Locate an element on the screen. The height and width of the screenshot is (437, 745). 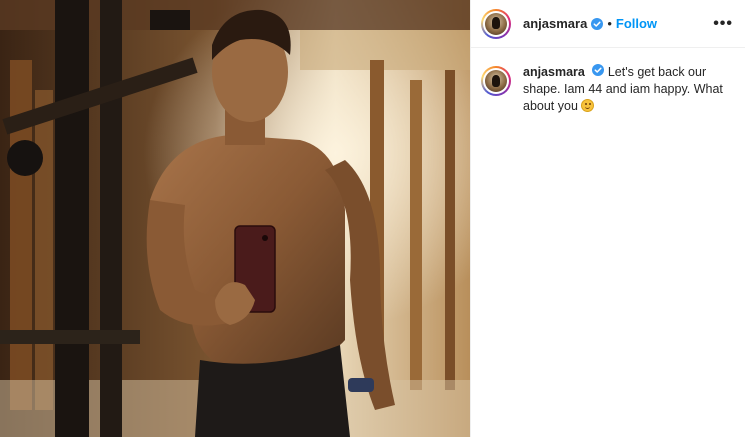
header-avatar is located at coordinates (496, 23).